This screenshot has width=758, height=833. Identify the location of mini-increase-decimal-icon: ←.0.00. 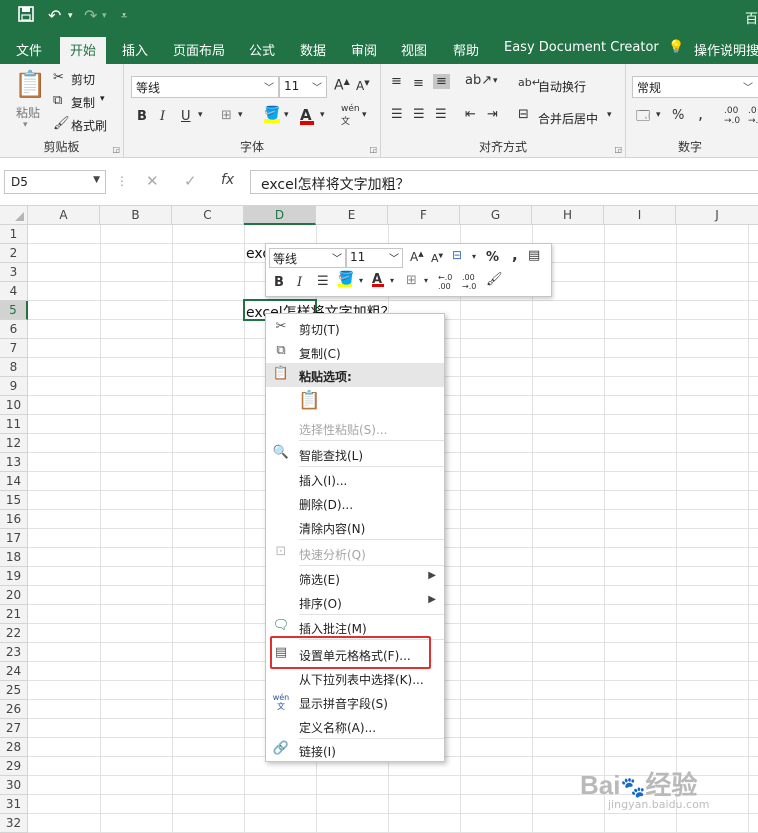
(445, 282).